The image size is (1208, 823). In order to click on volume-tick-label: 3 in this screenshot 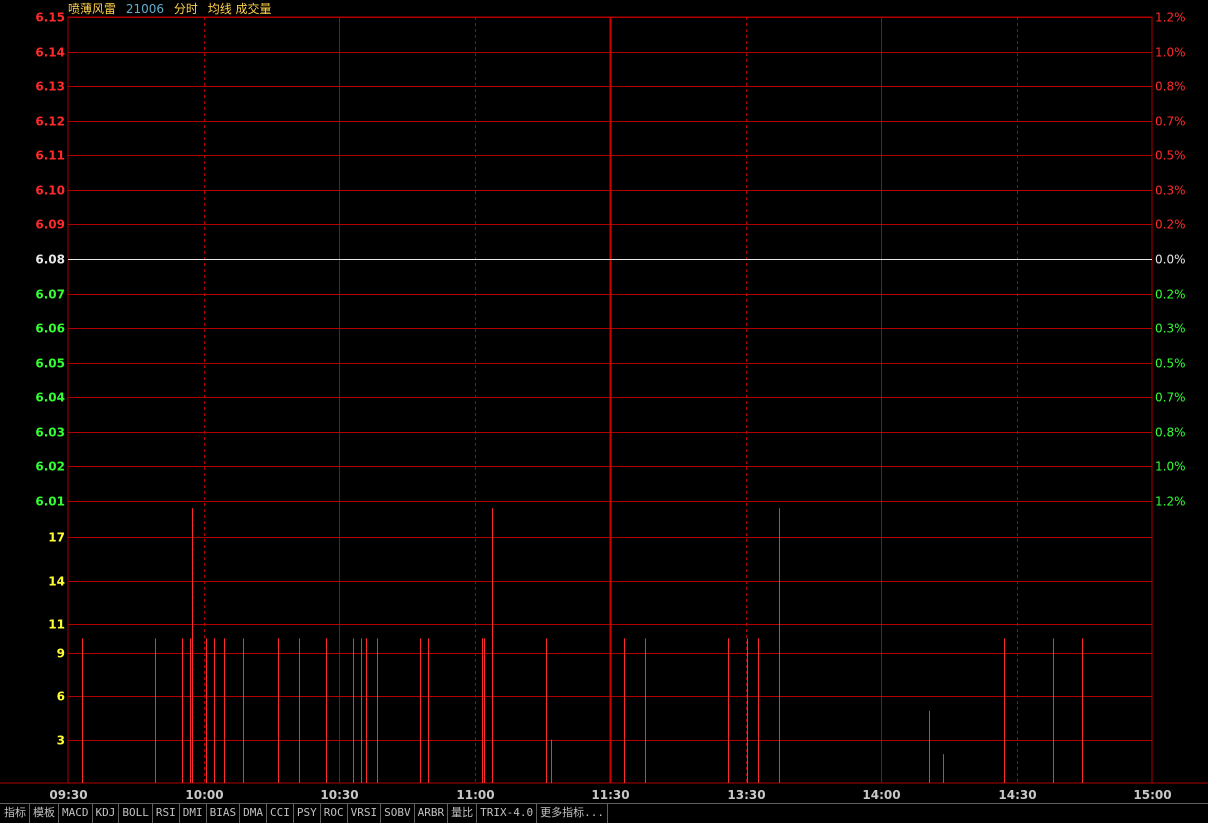, I will do `click(61, 741)`.